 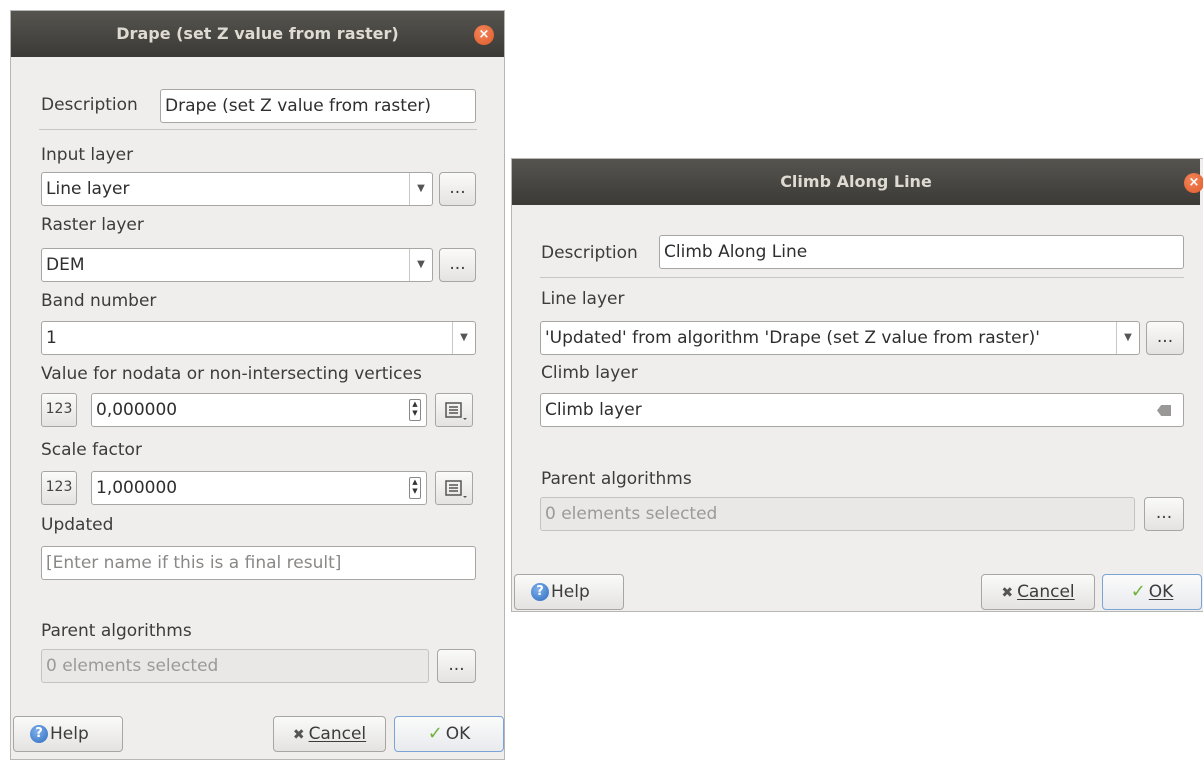 What do you see at coordinates (237, 189) in the screenshot?
I see `input-layer-combo: Line layer ▼` at bounding box center [237, 189].